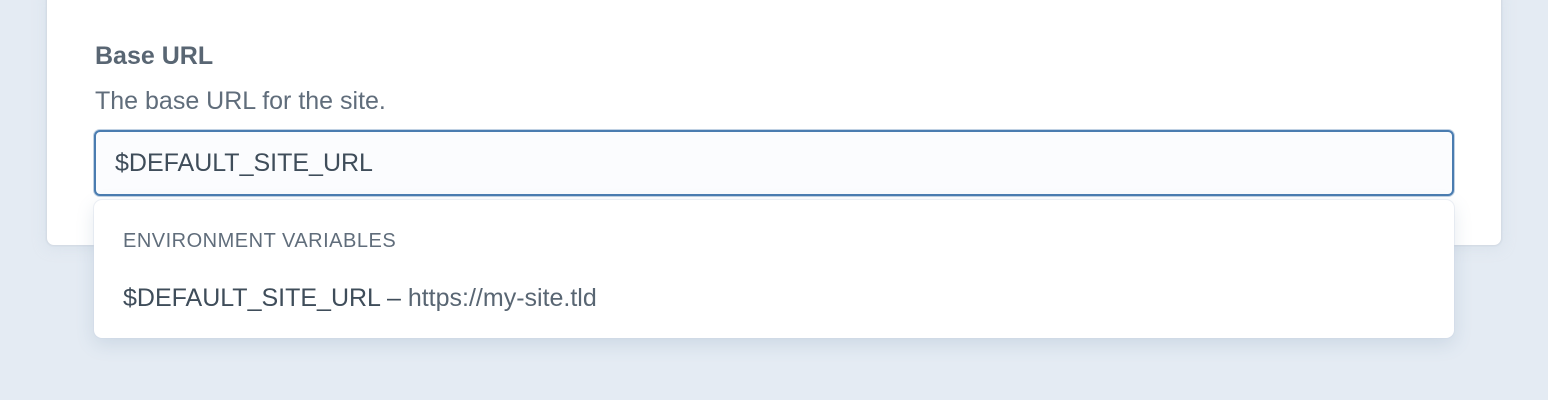 The image size is (1548, 400). Describe the element at coordinates (240, 101) in the screenshot. I see `field-instructions: The base URL for the site.` at that location.